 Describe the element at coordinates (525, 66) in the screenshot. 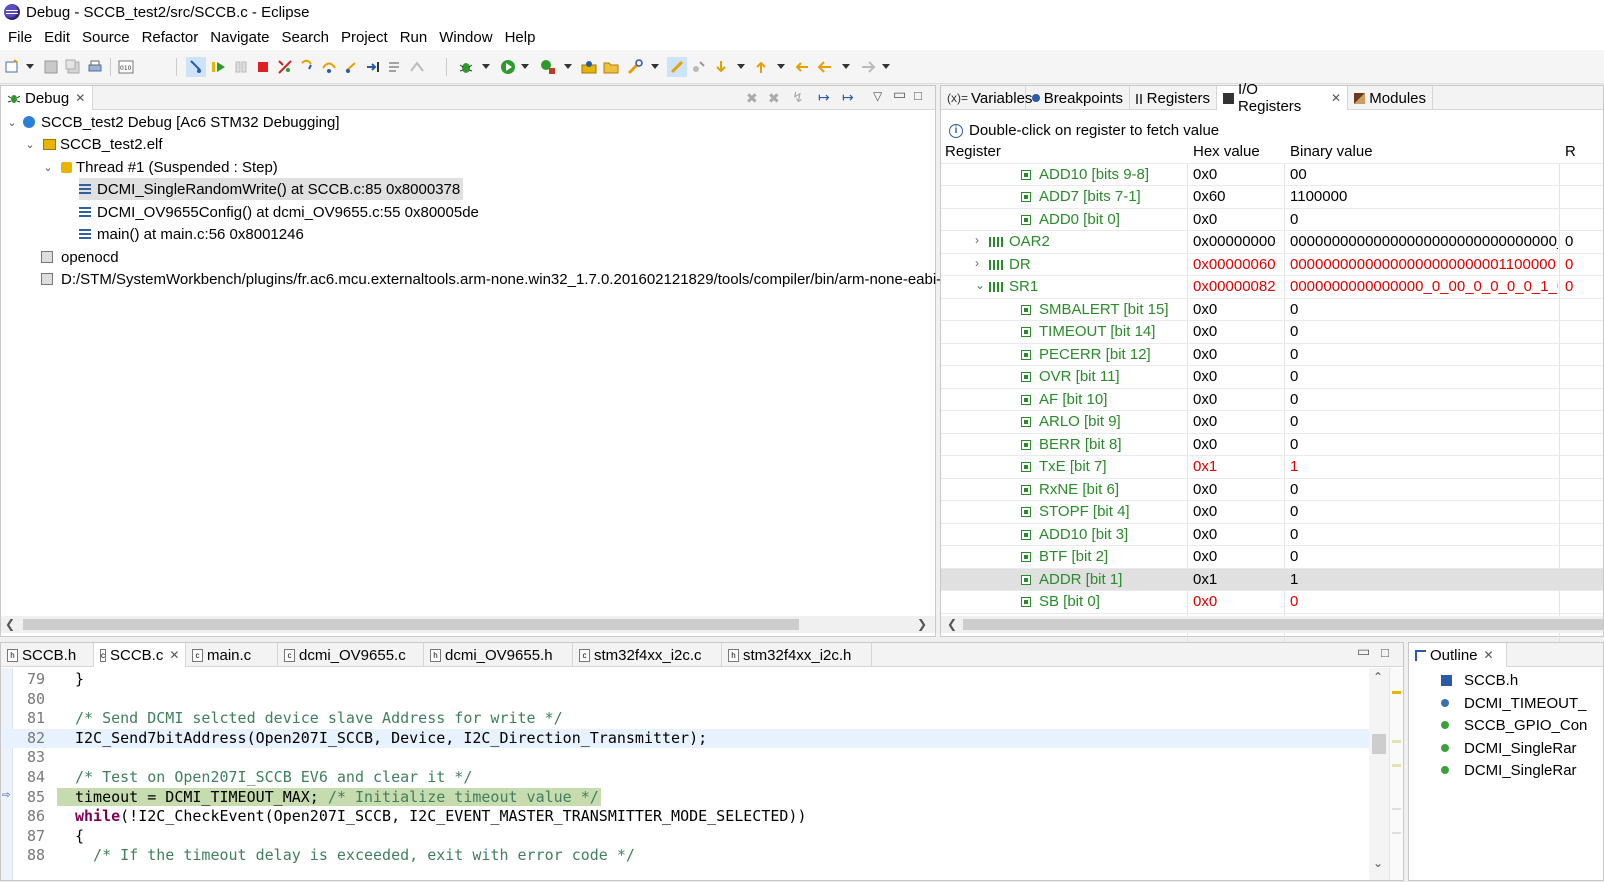

I see `run-dropdown-icon` at that location.